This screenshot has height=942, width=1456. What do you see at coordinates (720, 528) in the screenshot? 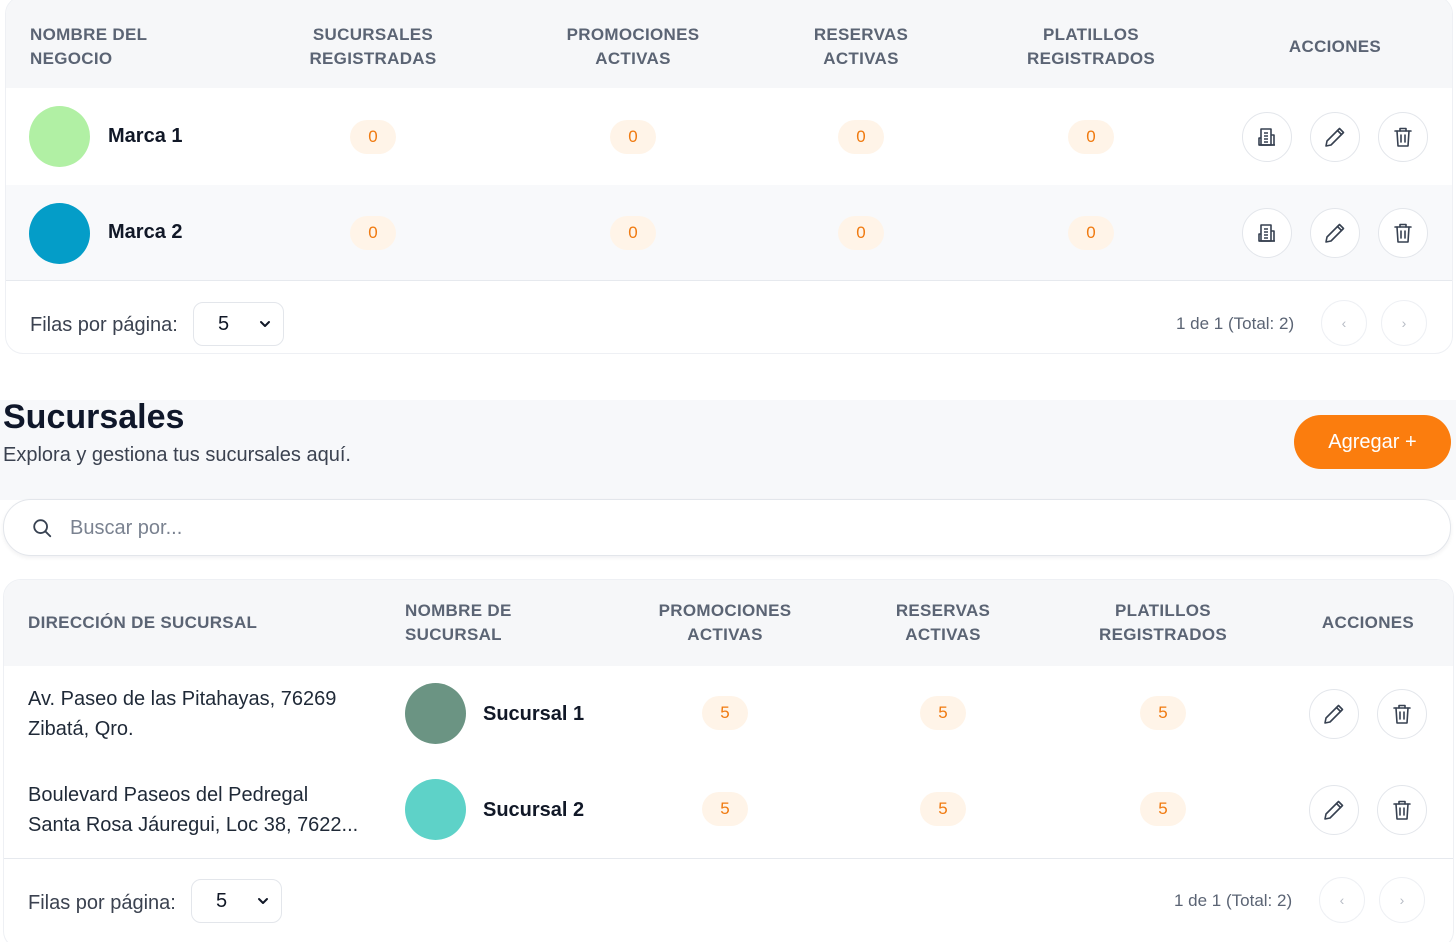
I see `search-input` at bounding box center [720, 528].